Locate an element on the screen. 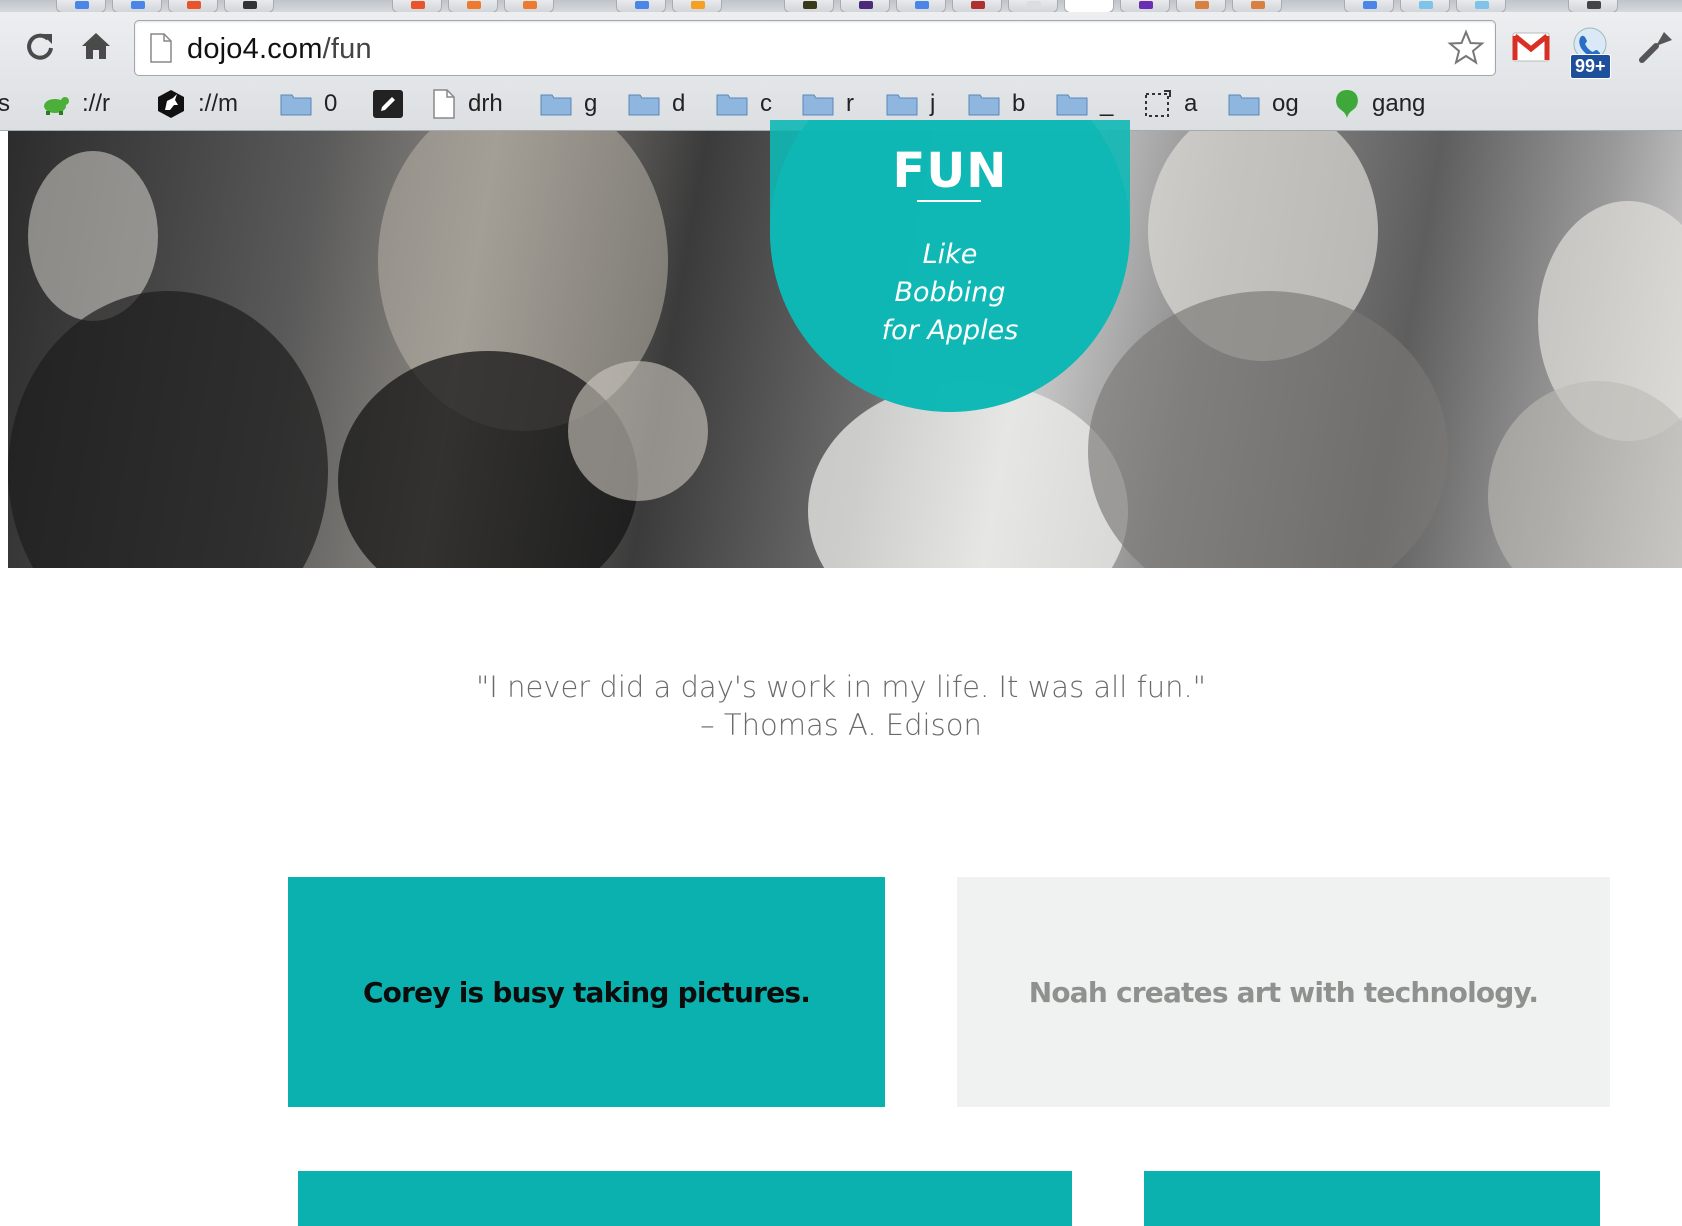  hero-subtitle-line: Bobbing is located at coordinates (950, 292).